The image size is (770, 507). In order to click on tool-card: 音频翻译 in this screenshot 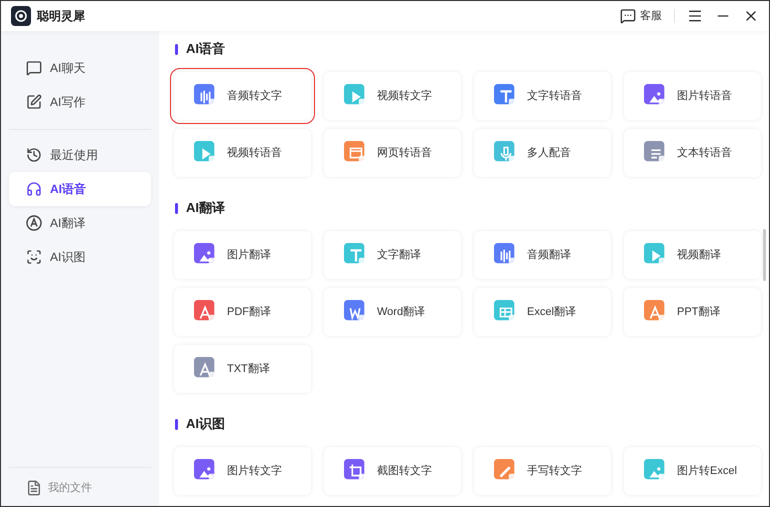, I will do `click(542, 255)`.